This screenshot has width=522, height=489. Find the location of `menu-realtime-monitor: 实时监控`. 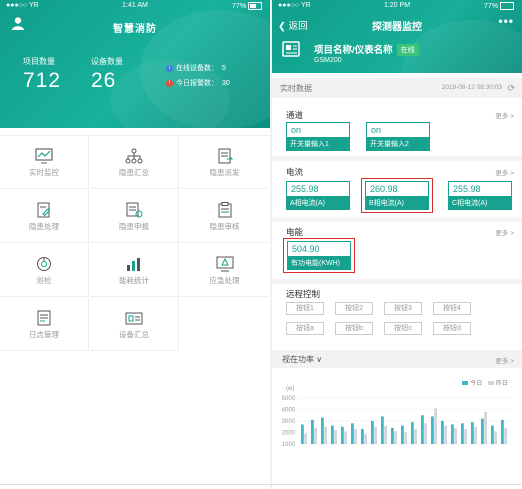

menu-realtime-monitor: 实时监控 is located at coordinates (44, 162).